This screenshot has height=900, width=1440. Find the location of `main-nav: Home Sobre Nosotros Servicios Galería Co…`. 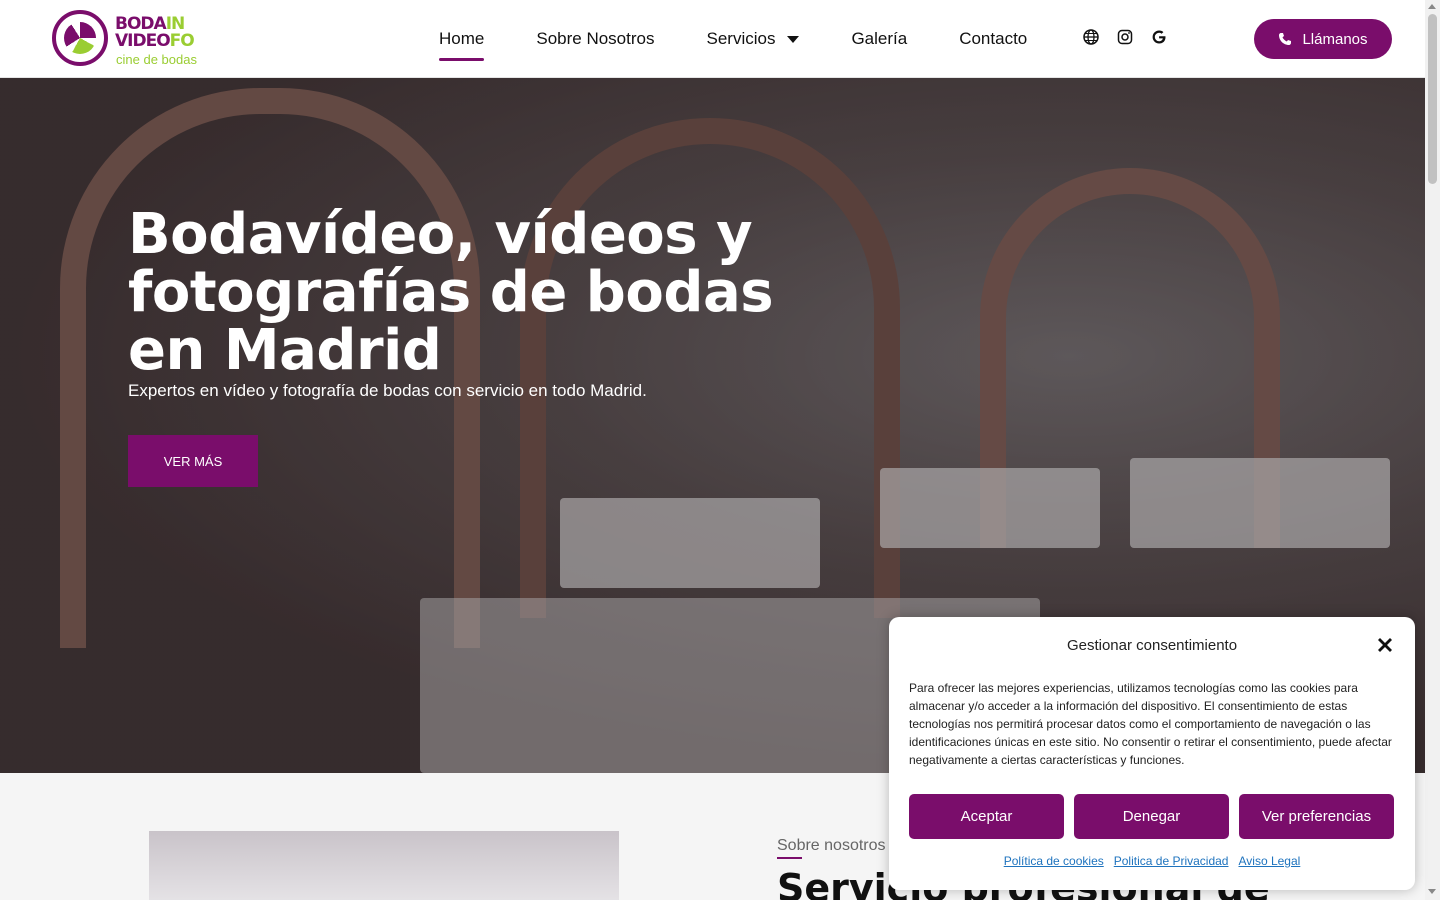

main-nav: Home Sobre Nosotros Servicios Galería Co… is located at coordinates (759, 39).